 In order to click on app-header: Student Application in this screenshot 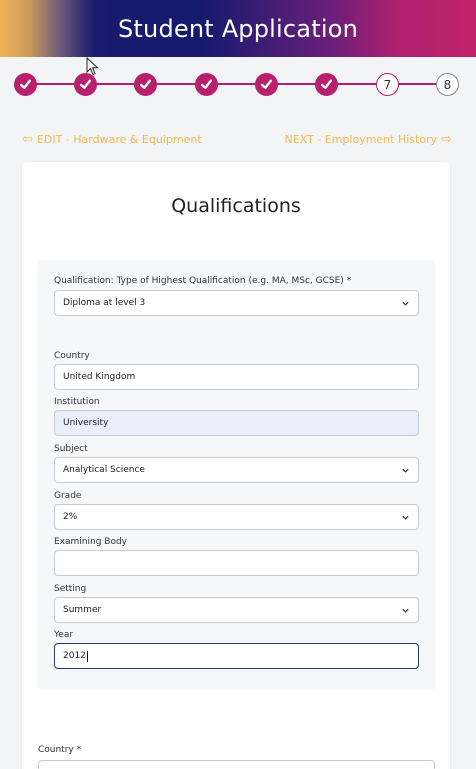, I will do `click(238, 28)`.